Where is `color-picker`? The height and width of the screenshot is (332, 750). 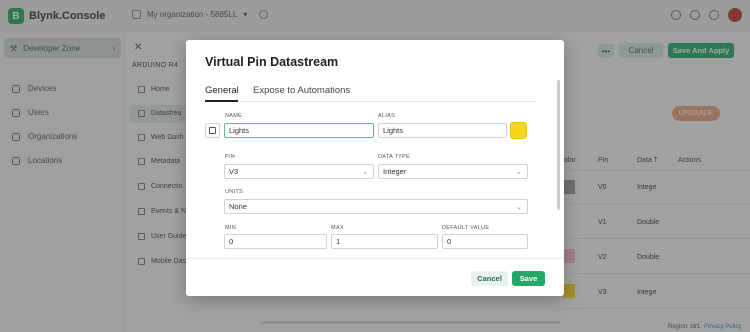 color-picker is located at coordinates (518, 130).